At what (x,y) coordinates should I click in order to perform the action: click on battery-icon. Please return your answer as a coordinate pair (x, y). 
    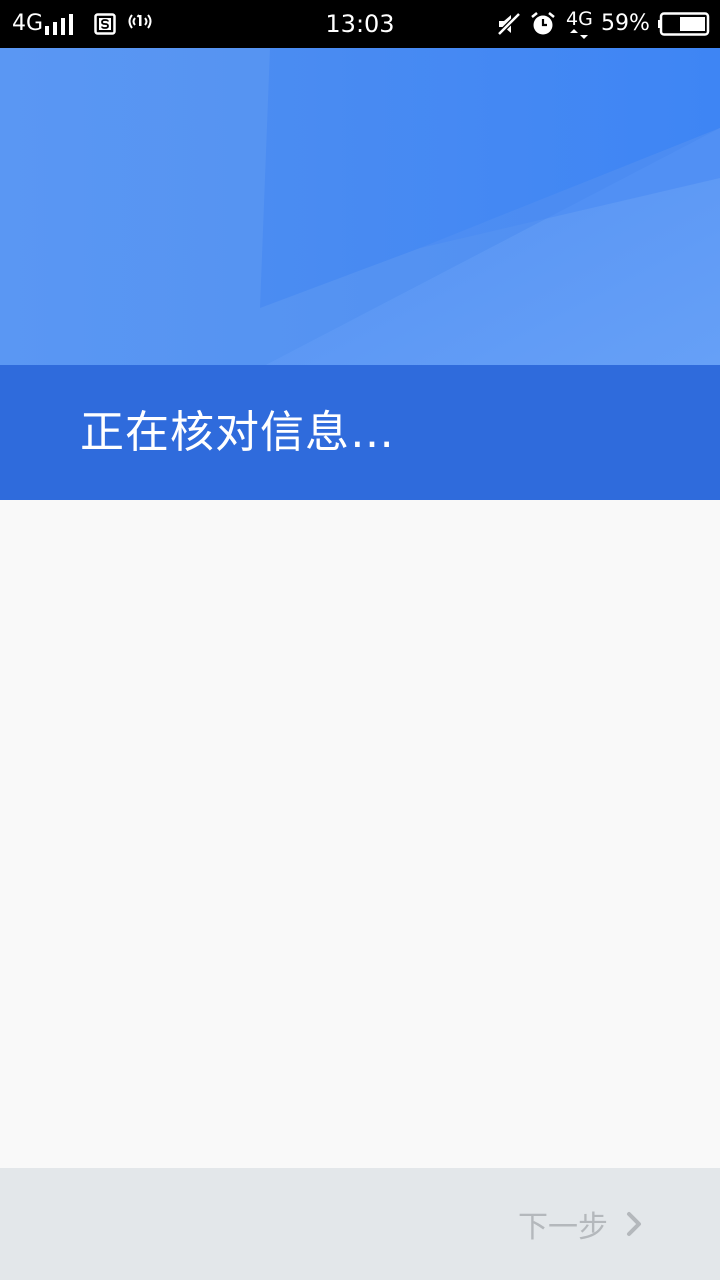
    Looking at the image, I should click on (684, 24).